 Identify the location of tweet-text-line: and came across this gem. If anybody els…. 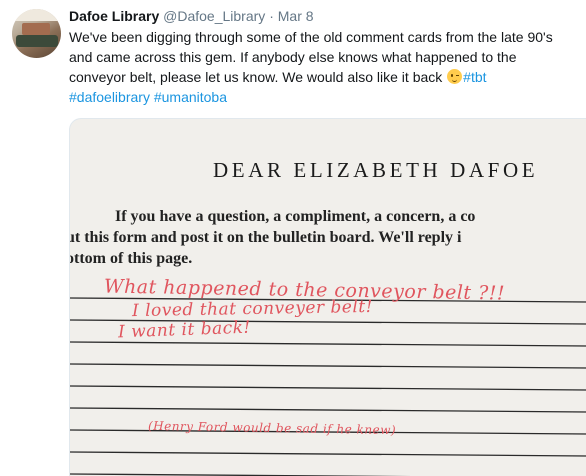
(293, 57).